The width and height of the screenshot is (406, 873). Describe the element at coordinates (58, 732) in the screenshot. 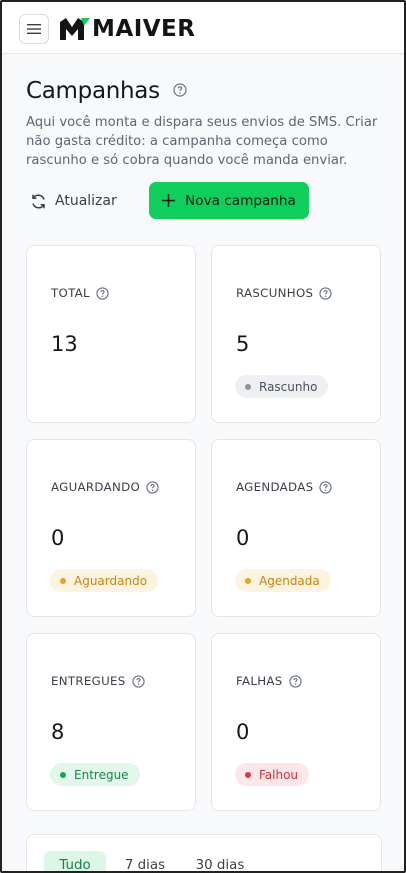

I see `stat-value: 8` at that location.